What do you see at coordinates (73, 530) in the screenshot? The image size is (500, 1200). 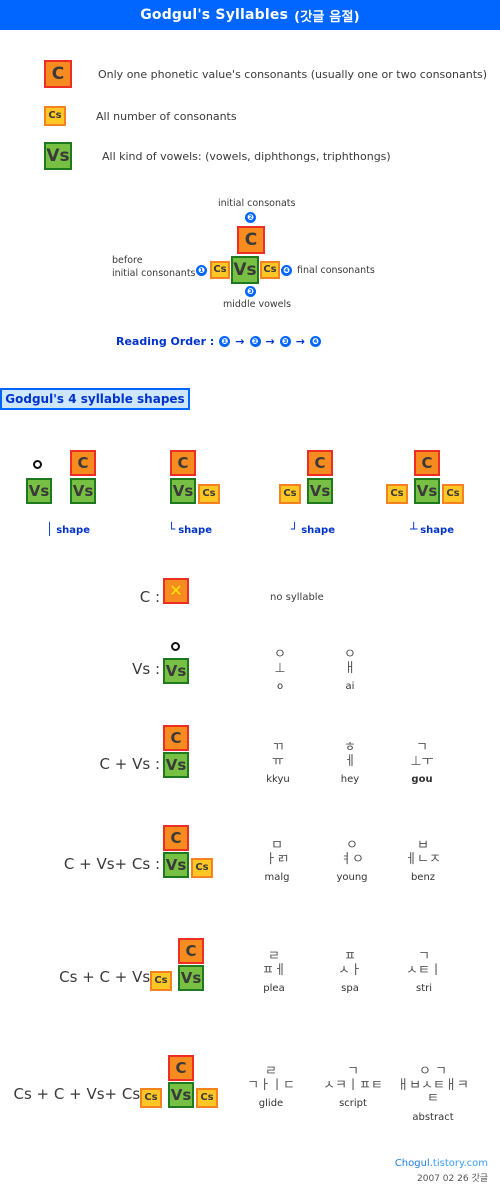 I see `shape-caption-text-vertical: shape` at bounding box center [73, 530].